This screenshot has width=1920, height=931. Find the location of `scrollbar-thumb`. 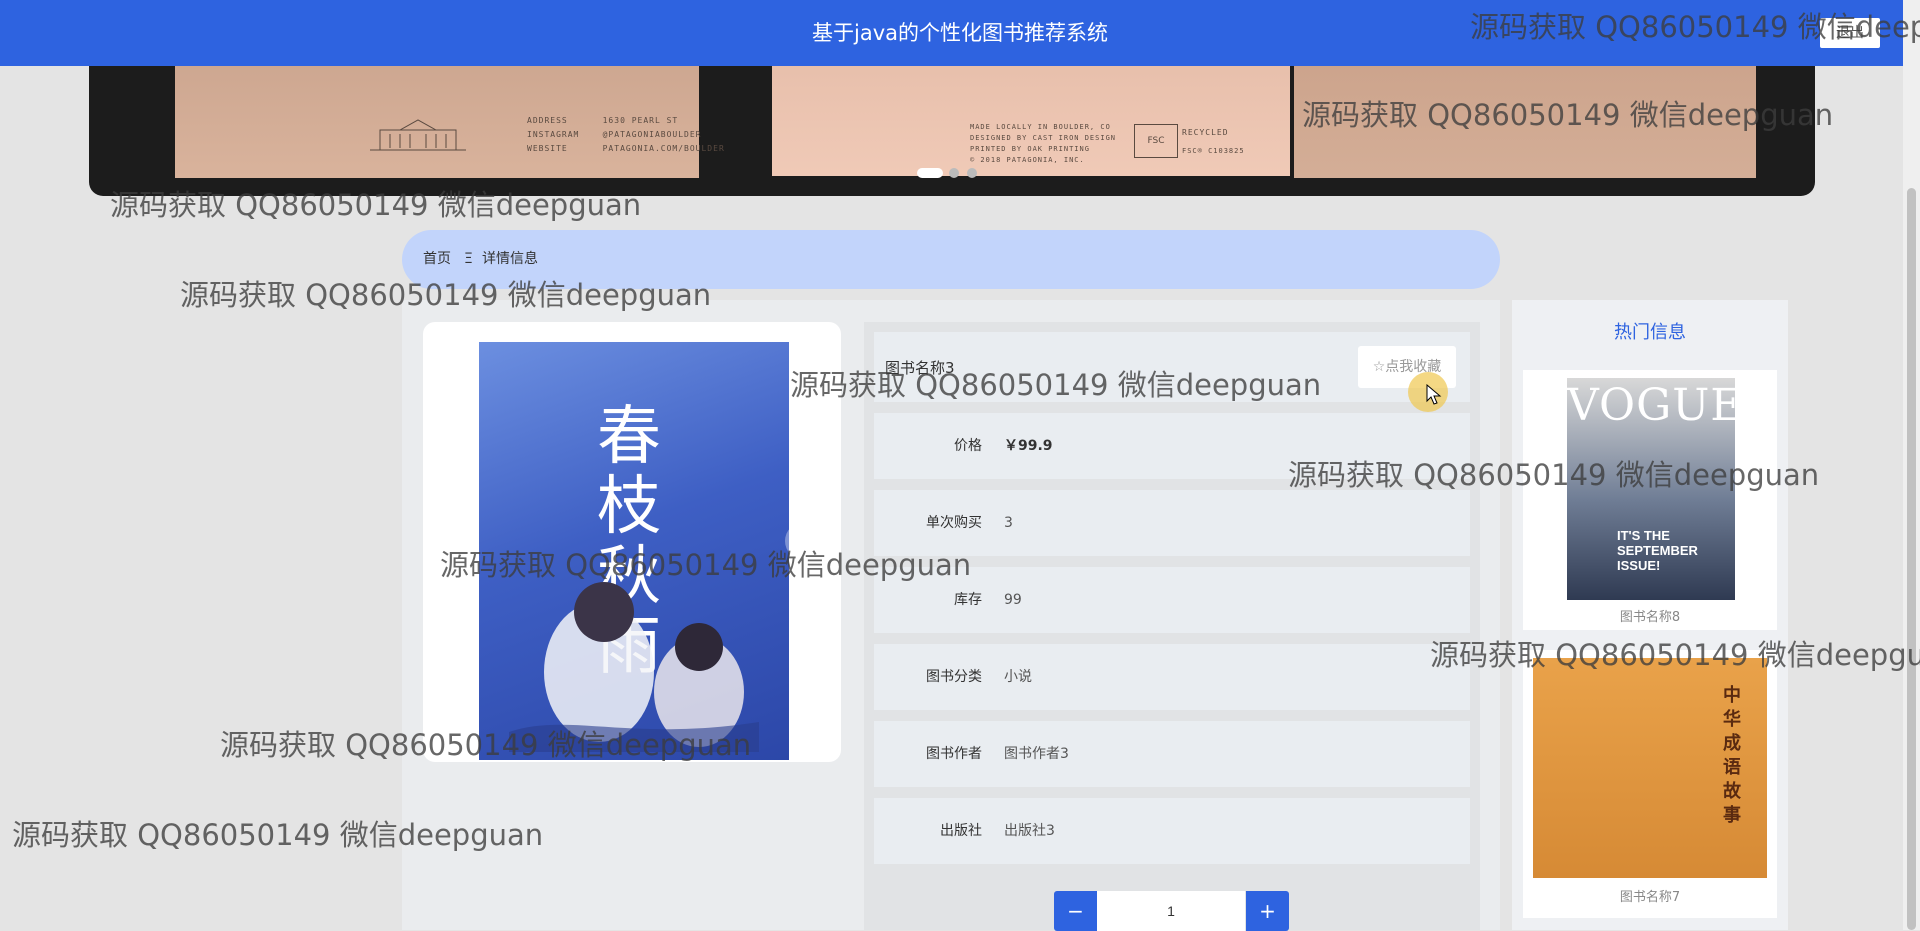

scrollbar-thumb is located at coordinates (1911, 559).